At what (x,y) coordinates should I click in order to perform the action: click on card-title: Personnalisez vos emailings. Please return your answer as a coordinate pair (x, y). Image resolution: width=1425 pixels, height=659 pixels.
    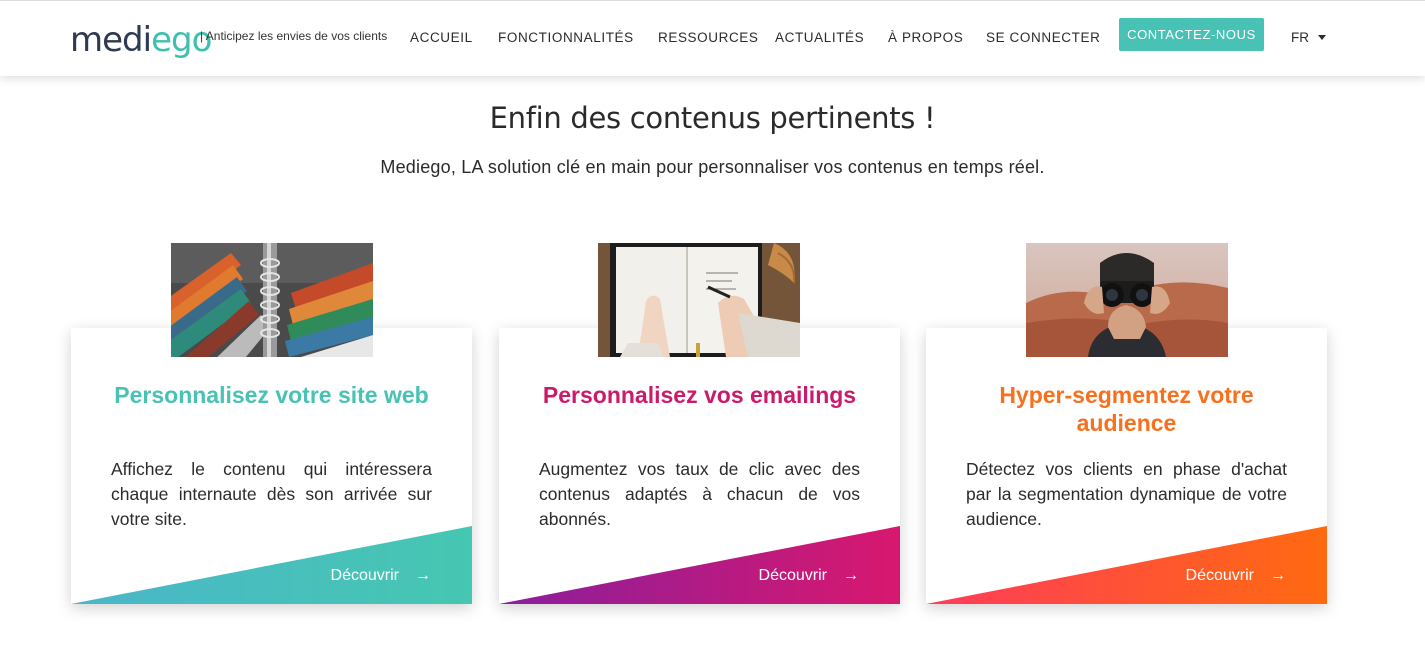
    Looking at the image, I should click on (699, 395).